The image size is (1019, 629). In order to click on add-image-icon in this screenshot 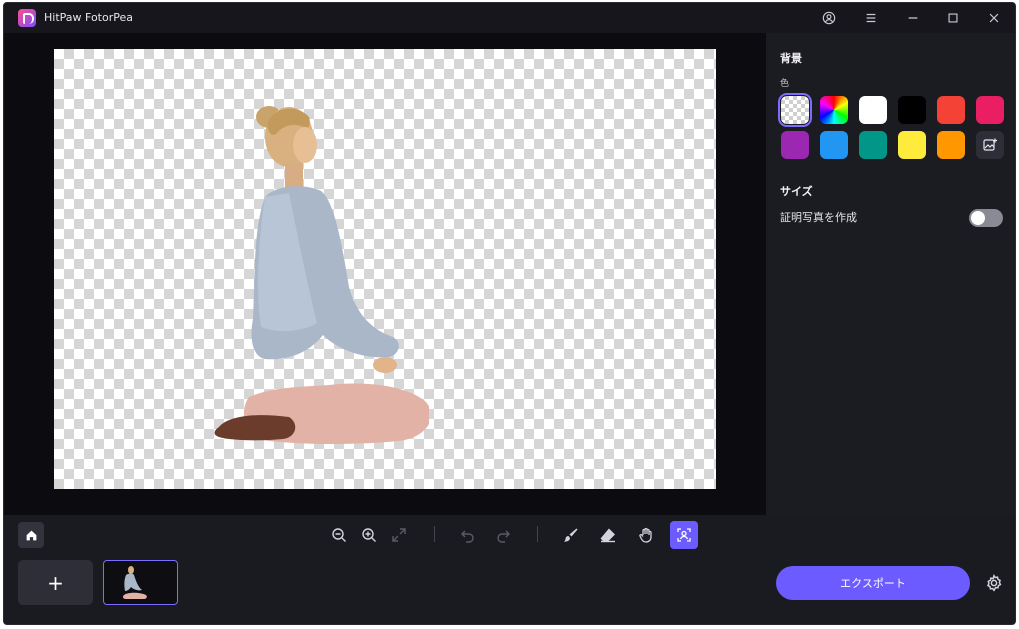, I will do `click(990, 144)`.